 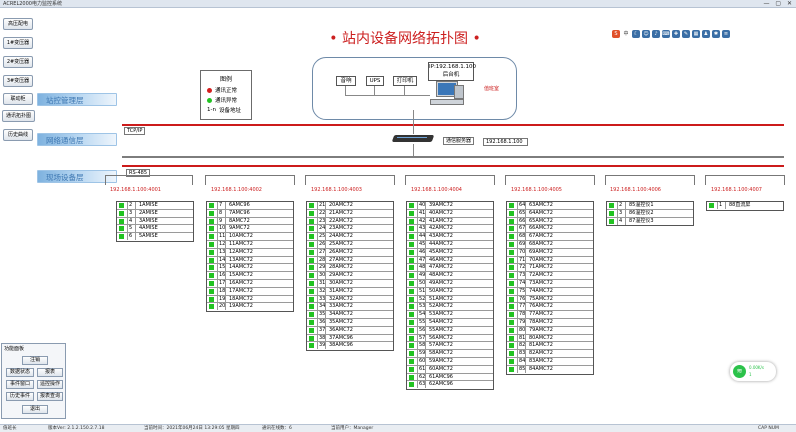 I want to click on device-row: 1 88直流屏, so click(x=745, y=206).